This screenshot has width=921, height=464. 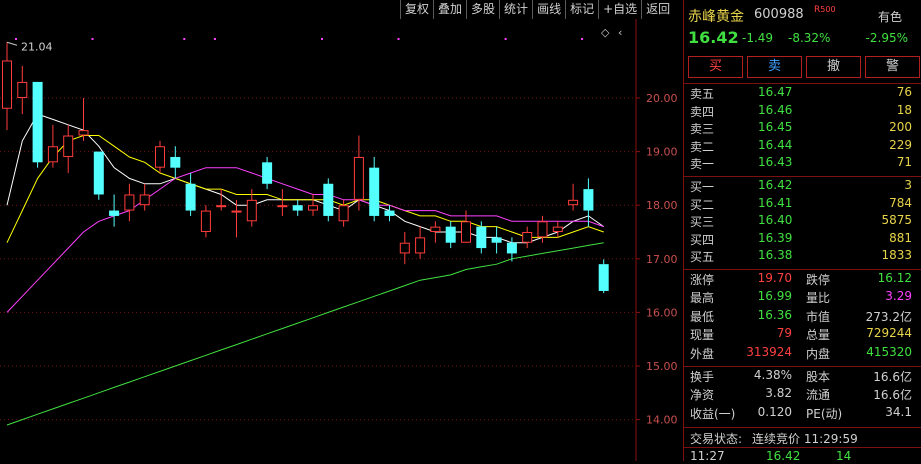 What do you see at coordinates (802, 146) in the screenshot?
I see `ask-row: 卖二 16.44 229` at bounding box center [802, 146].